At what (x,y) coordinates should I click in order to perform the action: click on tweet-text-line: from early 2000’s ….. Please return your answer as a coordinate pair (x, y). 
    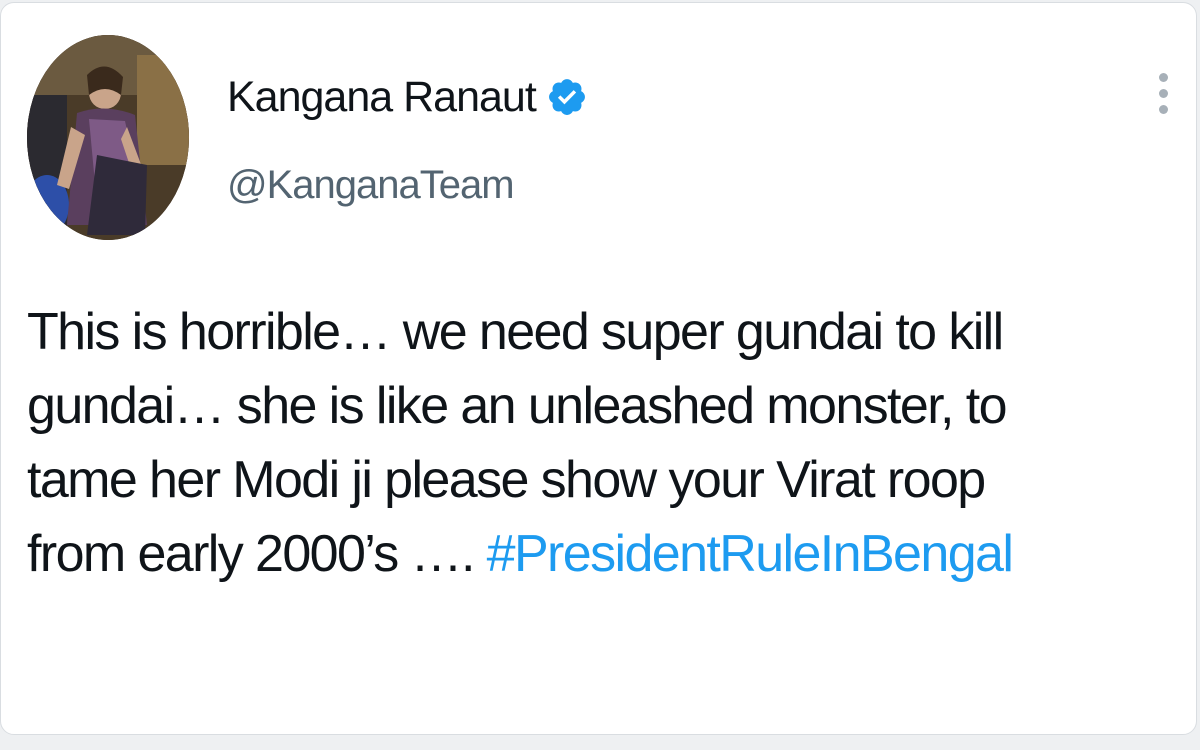
    Looking at the image, I should click on (251, 554).